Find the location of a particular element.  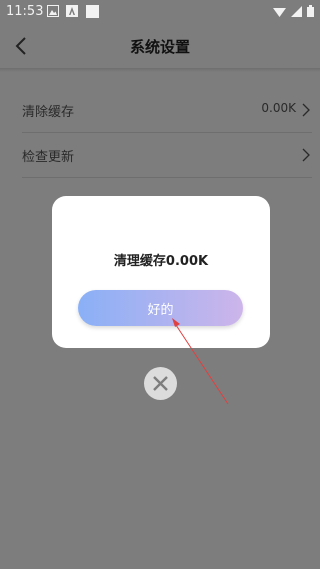

close-button is located at coordinates (160, 383).